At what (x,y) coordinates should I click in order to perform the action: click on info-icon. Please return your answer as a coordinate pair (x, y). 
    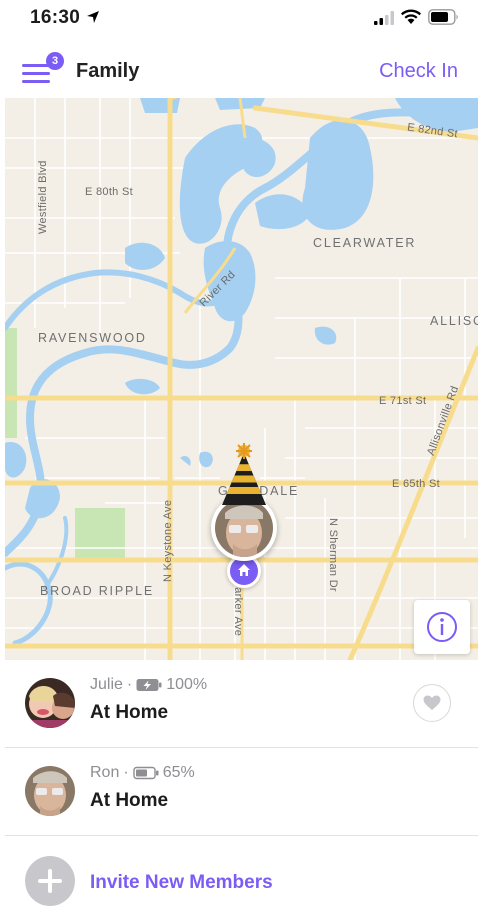
    Looking at the image, I should click on (442, 627).